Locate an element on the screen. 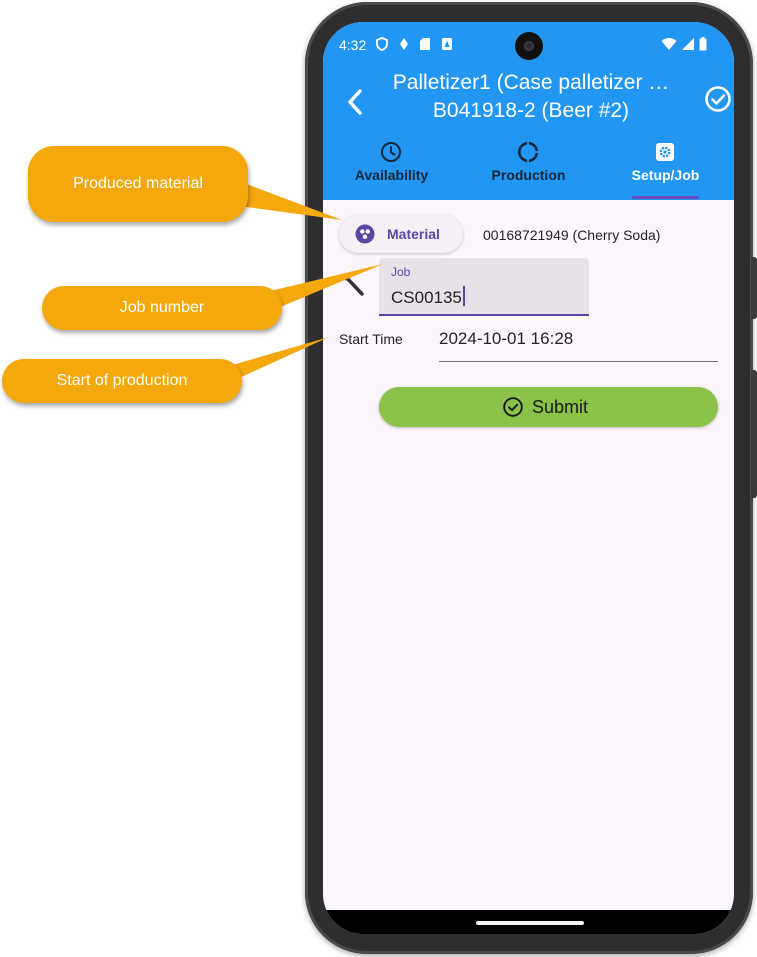 This screenshot has width=757, height=957. power-button is located at coordinates (754, 434).